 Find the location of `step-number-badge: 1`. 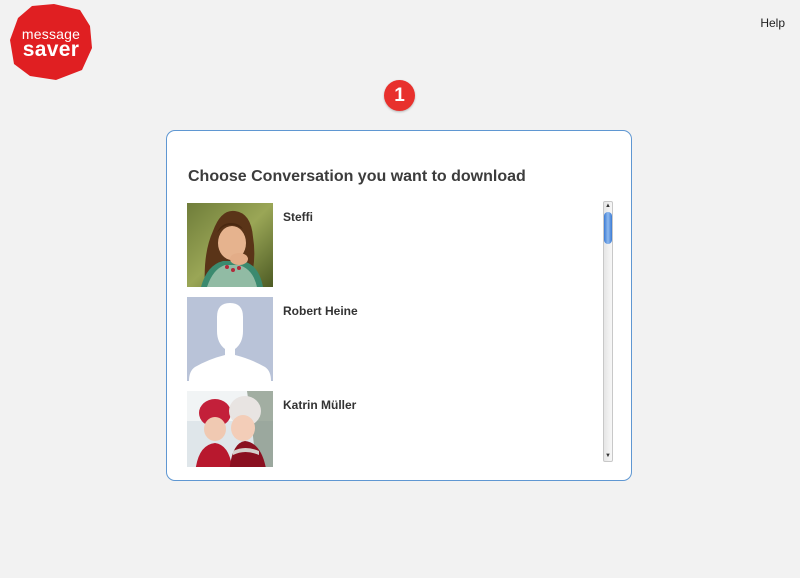

step-number-badge: 1 is located at coordinates (399, 95).